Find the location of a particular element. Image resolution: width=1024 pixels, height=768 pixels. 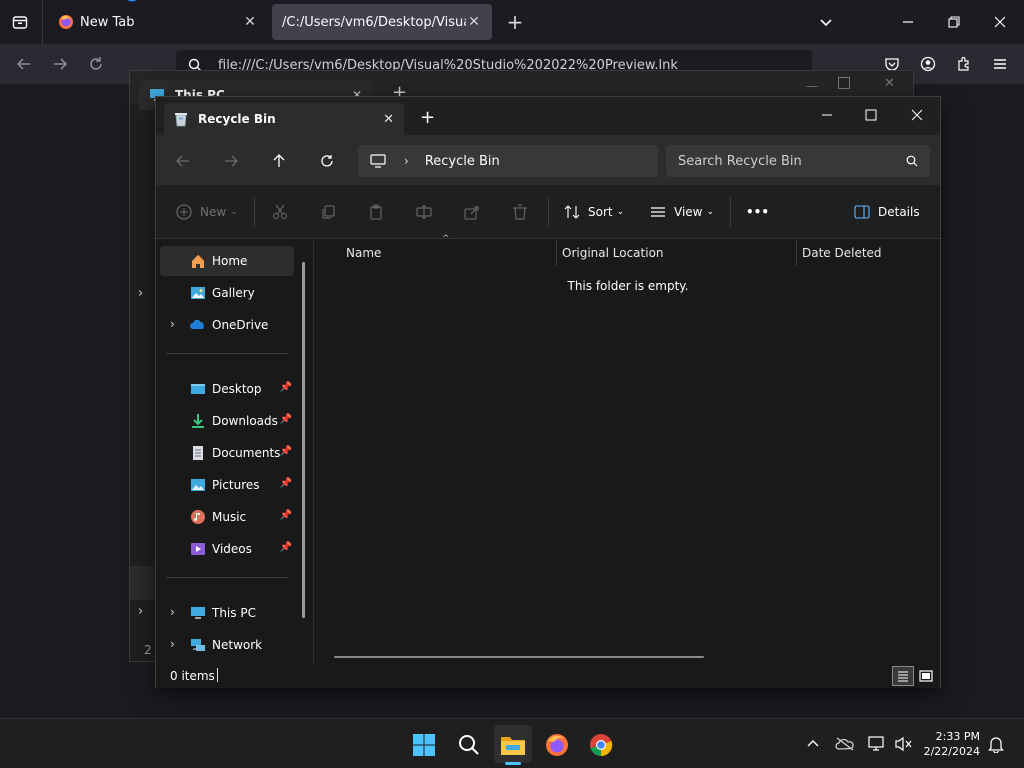

restore-icon is located at coordinates (954, 22).